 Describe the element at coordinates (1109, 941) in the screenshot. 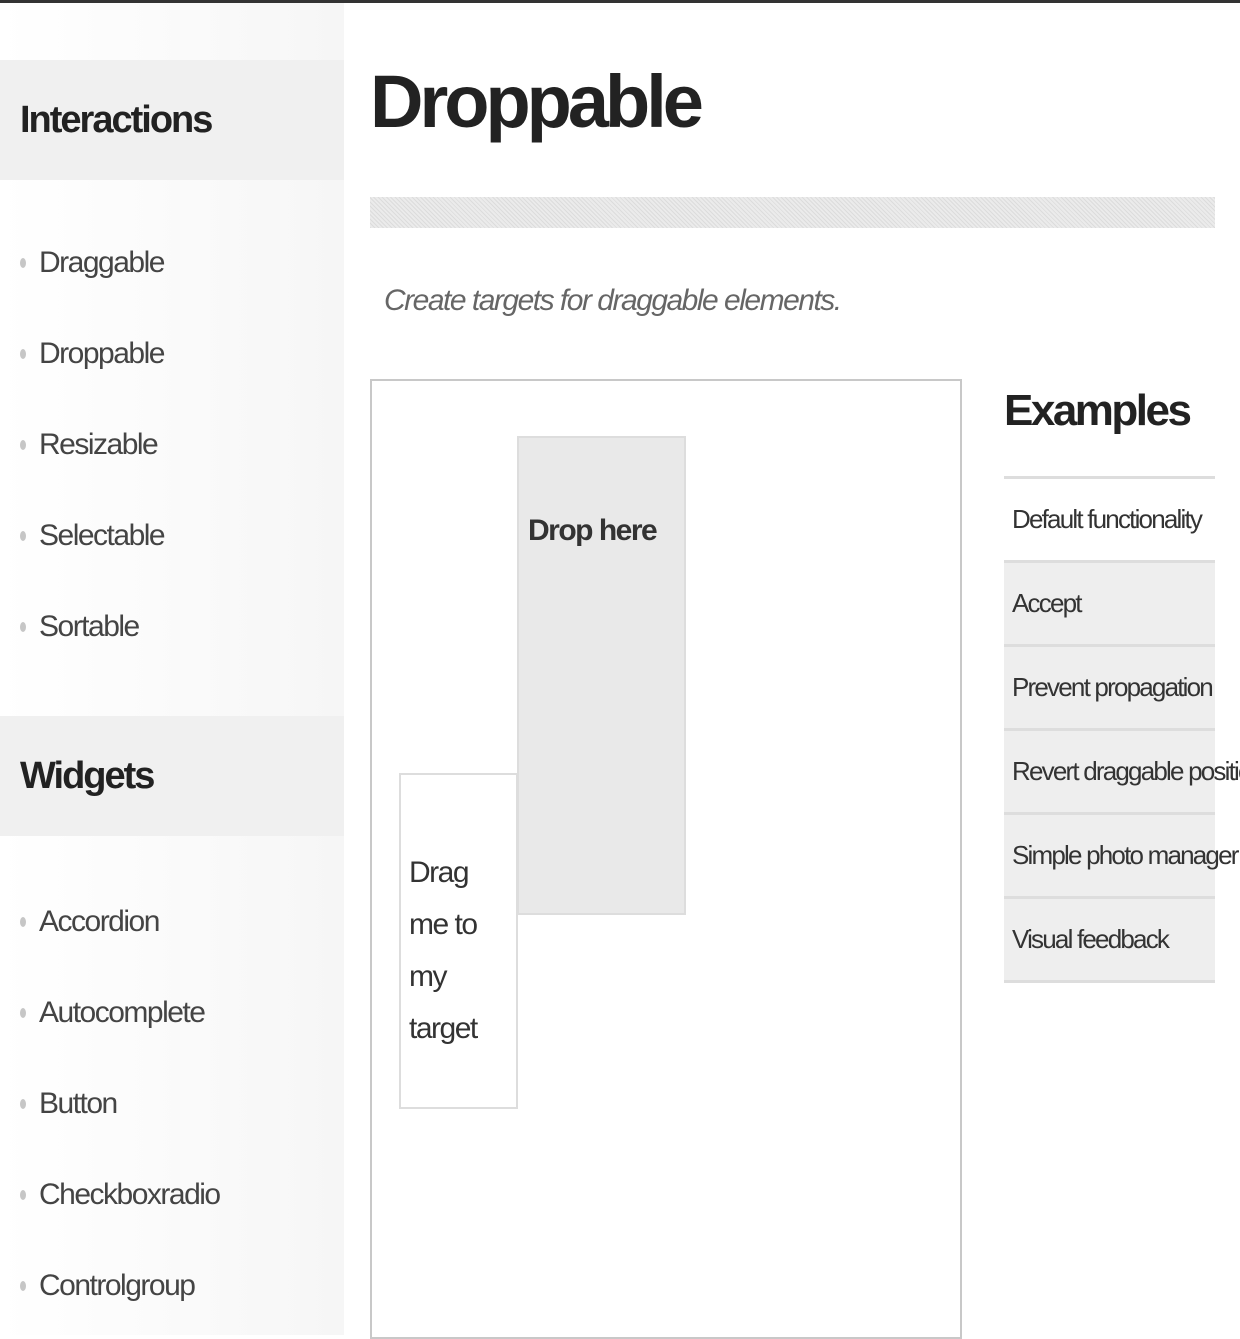

I see `example-visual-feedback: Visual feedback` at that location.